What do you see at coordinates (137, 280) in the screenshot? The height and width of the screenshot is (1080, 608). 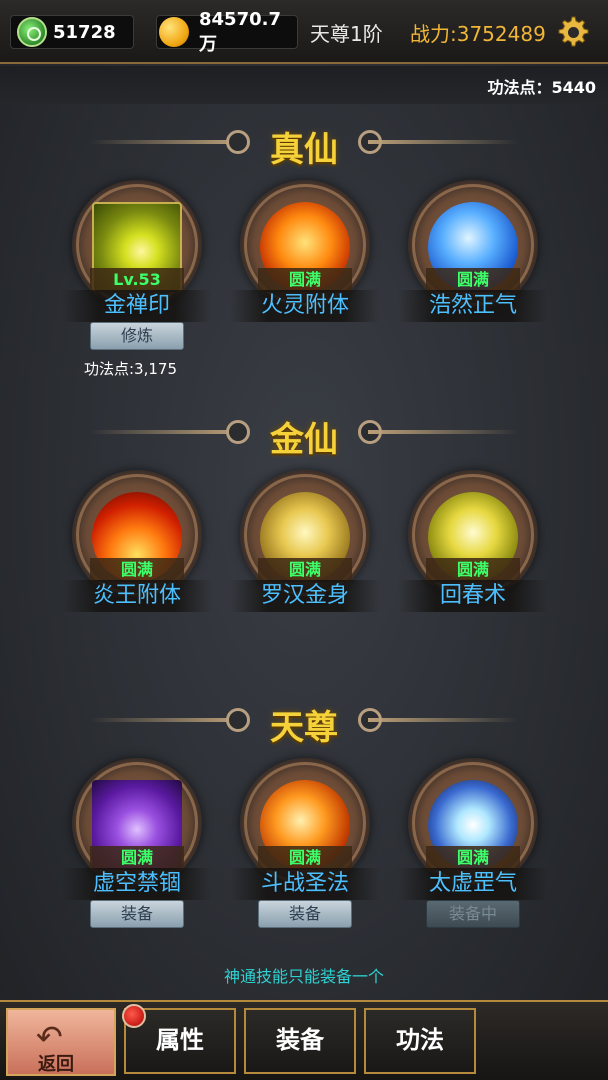 I see `skill-level-badge: Lv.53` at bounding box center [137, 280].